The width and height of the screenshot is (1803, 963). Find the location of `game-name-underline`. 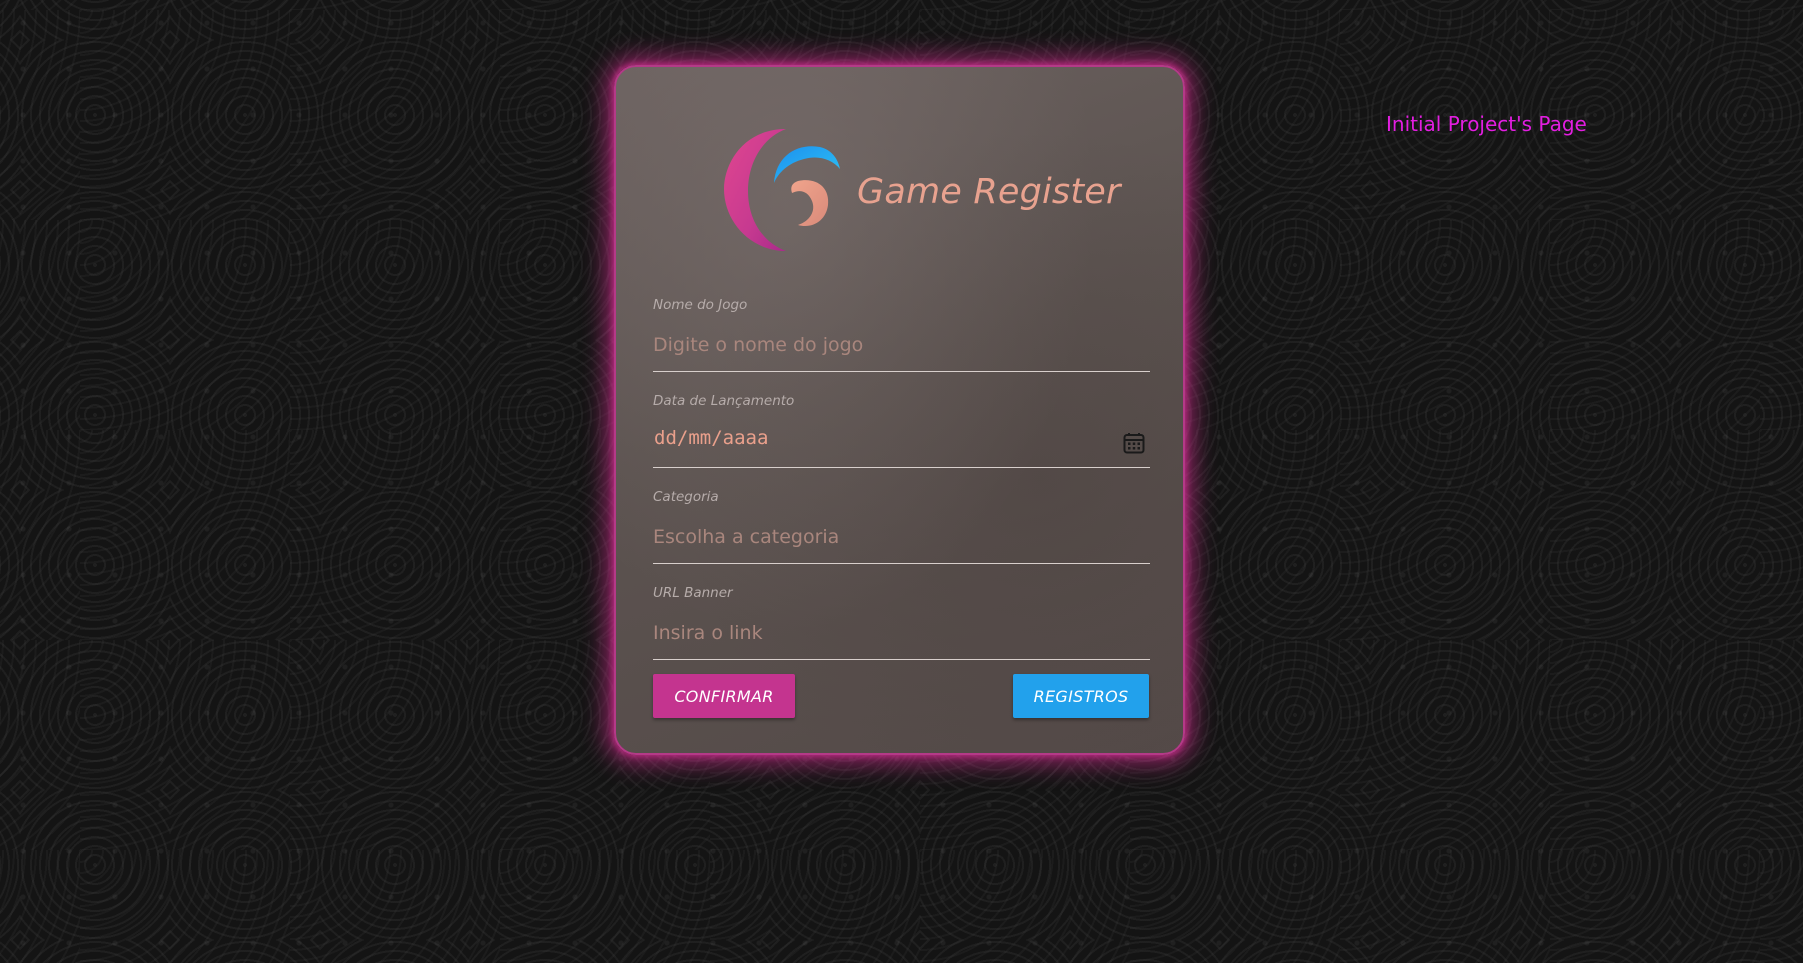

game-name-underline is located at coordinates (901, 371).